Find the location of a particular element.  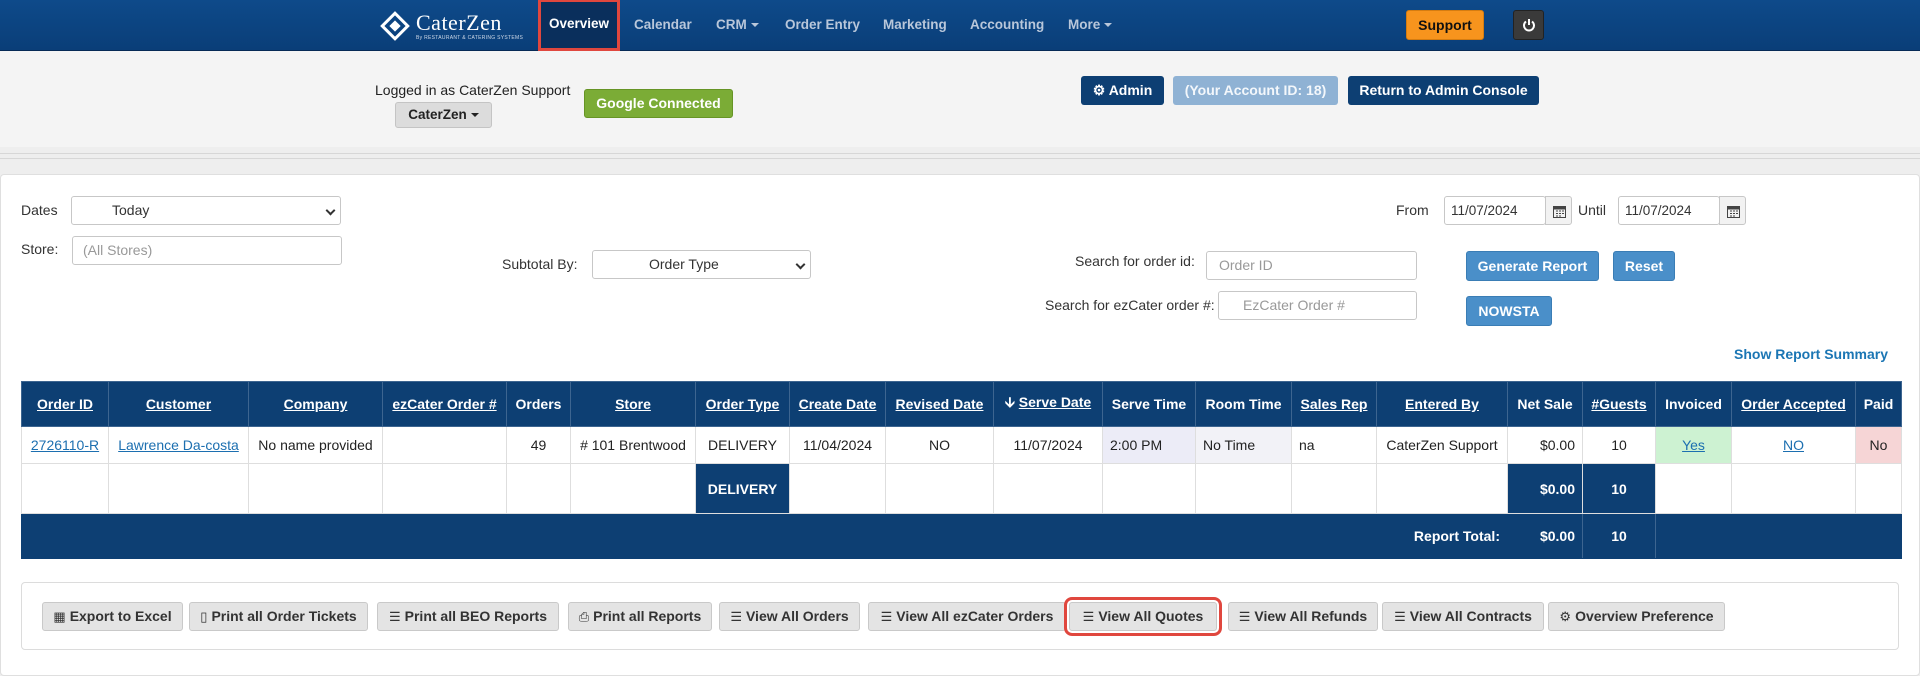

col-paid: Paid is located at coordinates (1878, 404).